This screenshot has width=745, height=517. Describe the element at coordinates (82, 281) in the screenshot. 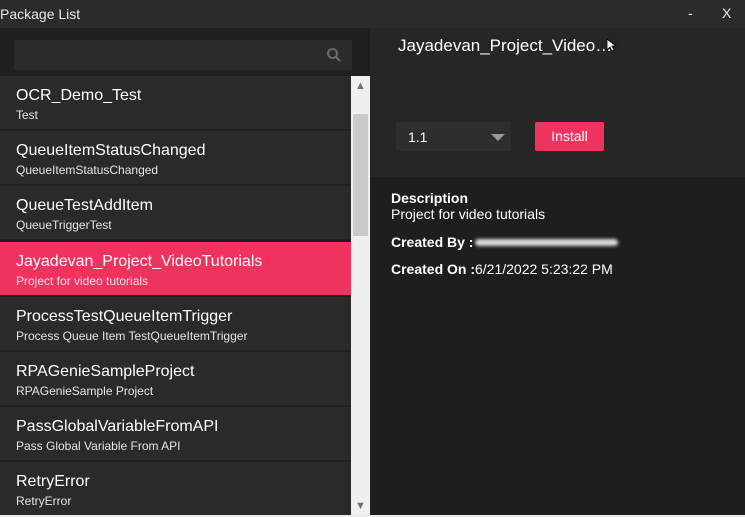

I see `package-description: Project for video tutorials` at that location.